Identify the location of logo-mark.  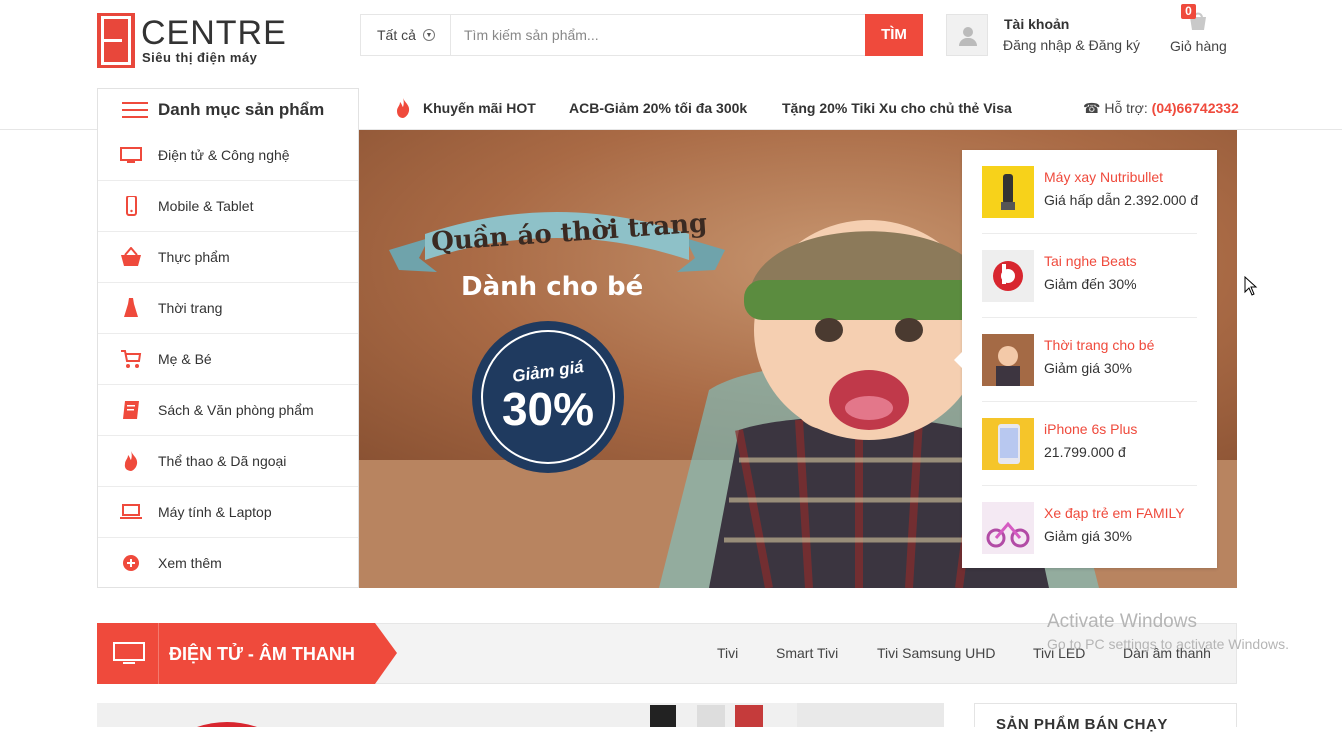
(116, 40).